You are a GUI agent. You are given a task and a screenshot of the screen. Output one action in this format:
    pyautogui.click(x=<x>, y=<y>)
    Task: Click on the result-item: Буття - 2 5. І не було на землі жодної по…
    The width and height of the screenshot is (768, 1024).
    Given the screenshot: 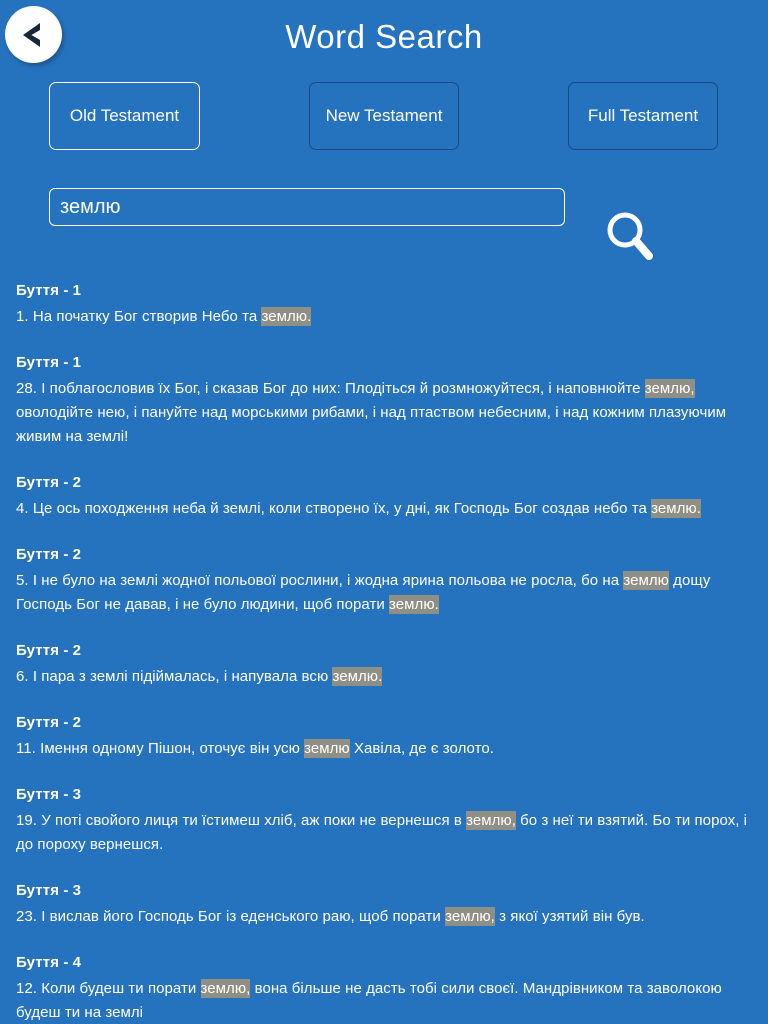 What is the action you would take?
    pyautogui.click(x=384, y=580)
    